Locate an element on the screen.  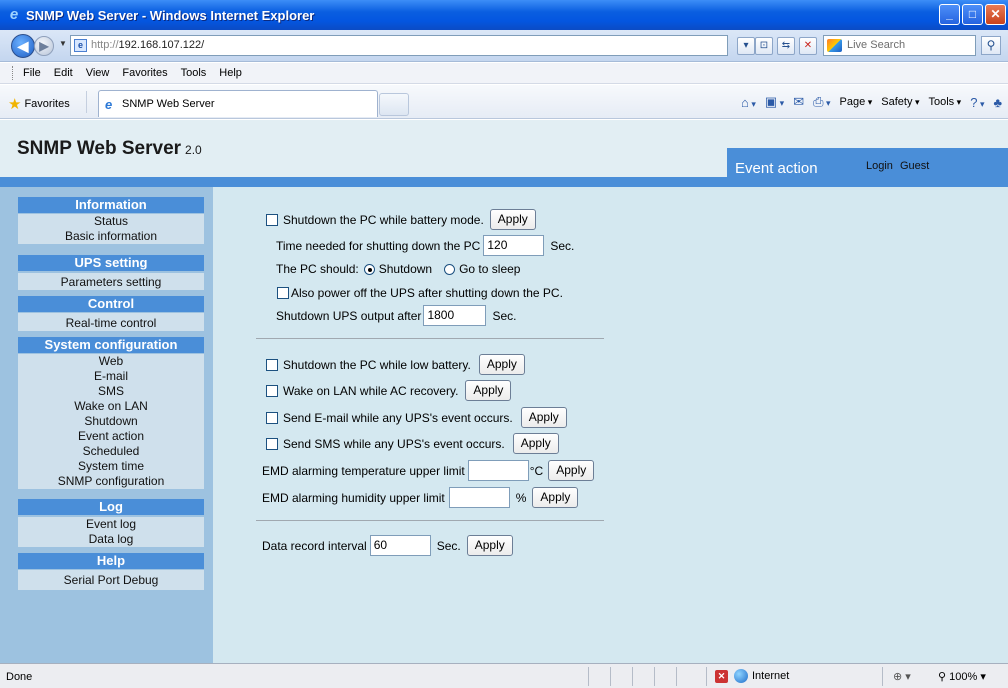
apply-low-battery-button: Apply is located at coordinates (501, 364).